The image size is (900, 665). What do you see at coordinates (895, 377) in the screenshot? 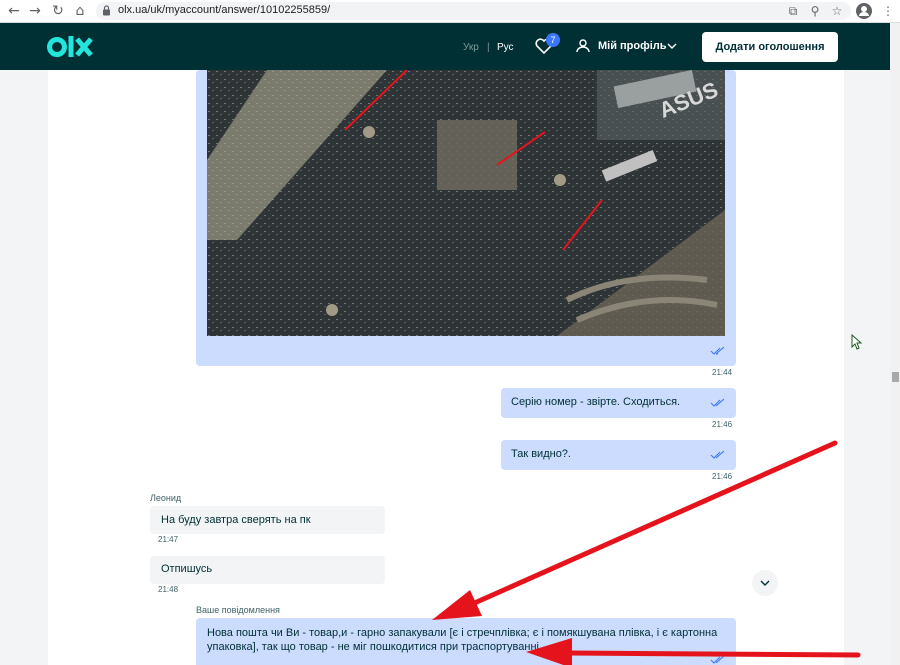
I see `scrollbar-thumb` at bounding box center [895, 377].